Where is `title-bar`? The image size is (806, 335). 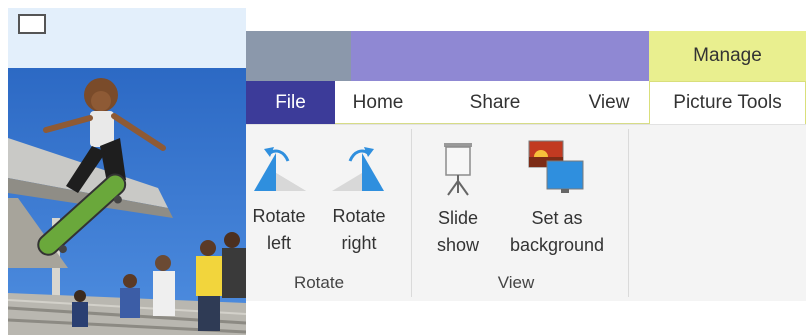 title-bar is located at coordinates (500, 56).